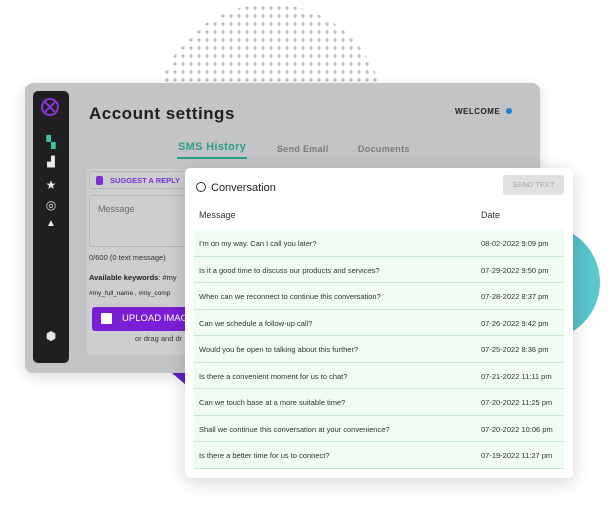 The height and width of the screenshot is (518, 608). I want to click on message-text: I'm on my way. Can I call you later?, so click(258, 243).